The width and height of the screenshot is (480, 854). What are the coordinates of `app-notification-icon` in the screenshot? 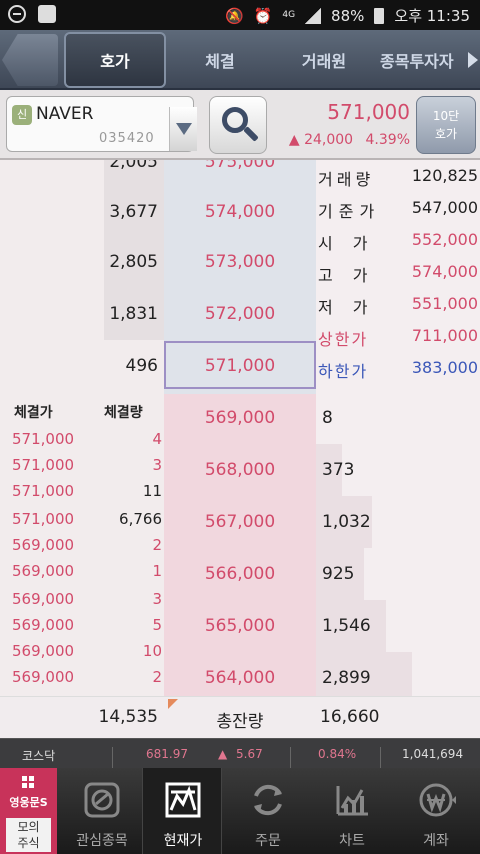 It's located at (47, 14).